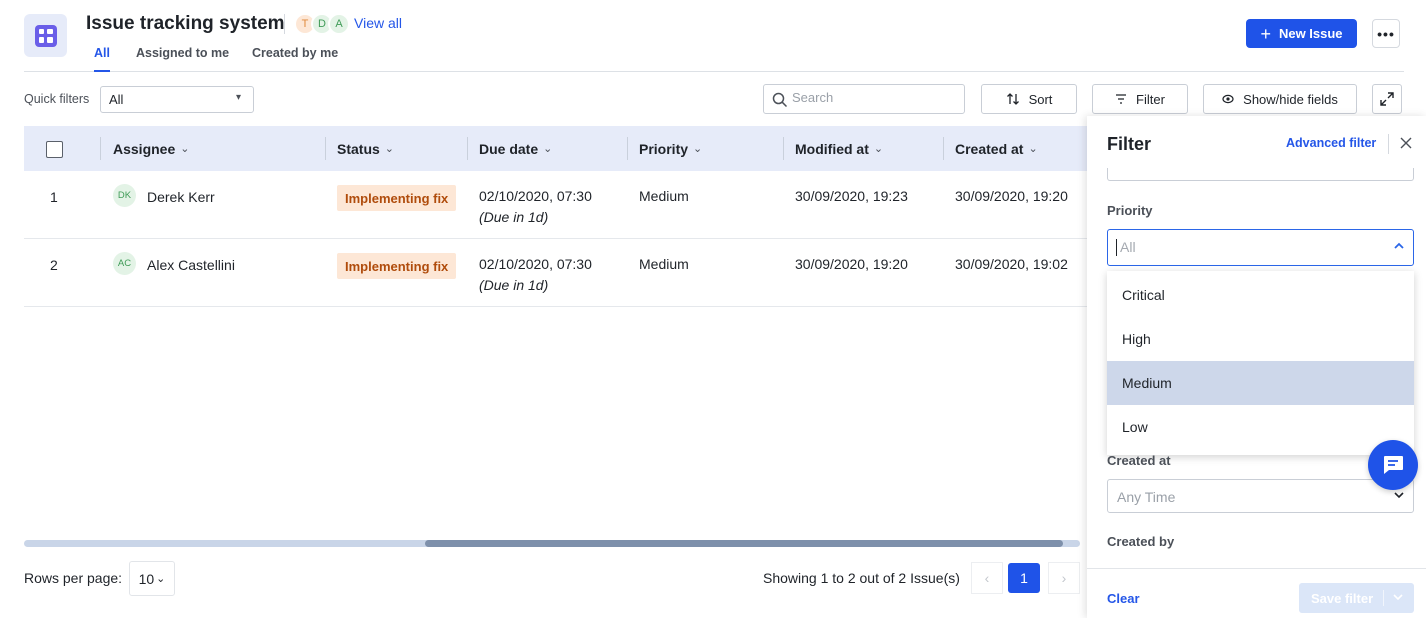 This screenshot has width=1426, height=618. I want to click on save-filter-label: Save filter, so click(1342, 598).